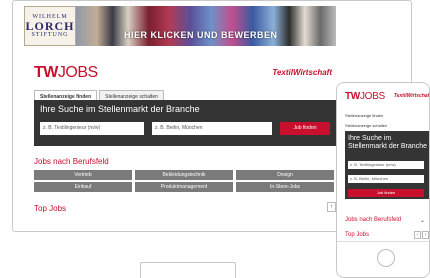 This screenshot has width=430, height=278. I want to click on mobile-location-input: z. B. Berlin, München, so click(386, 179).